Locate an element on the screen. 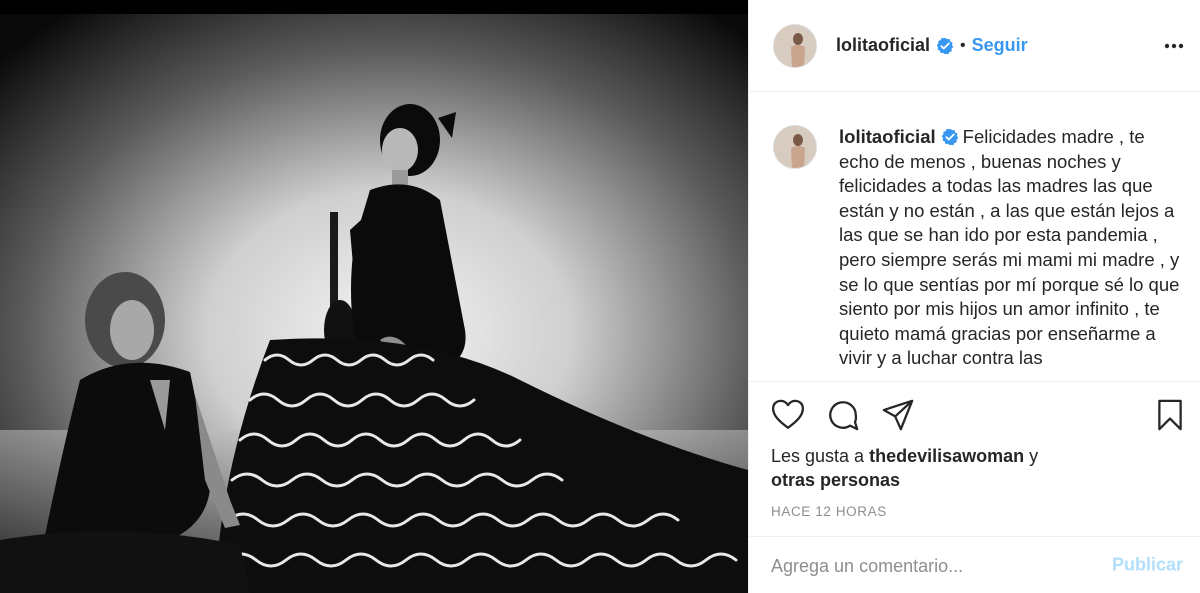 The width and height of the screenshot is (1200, 593). more-options-icon is located at coordinates (1174, 46).